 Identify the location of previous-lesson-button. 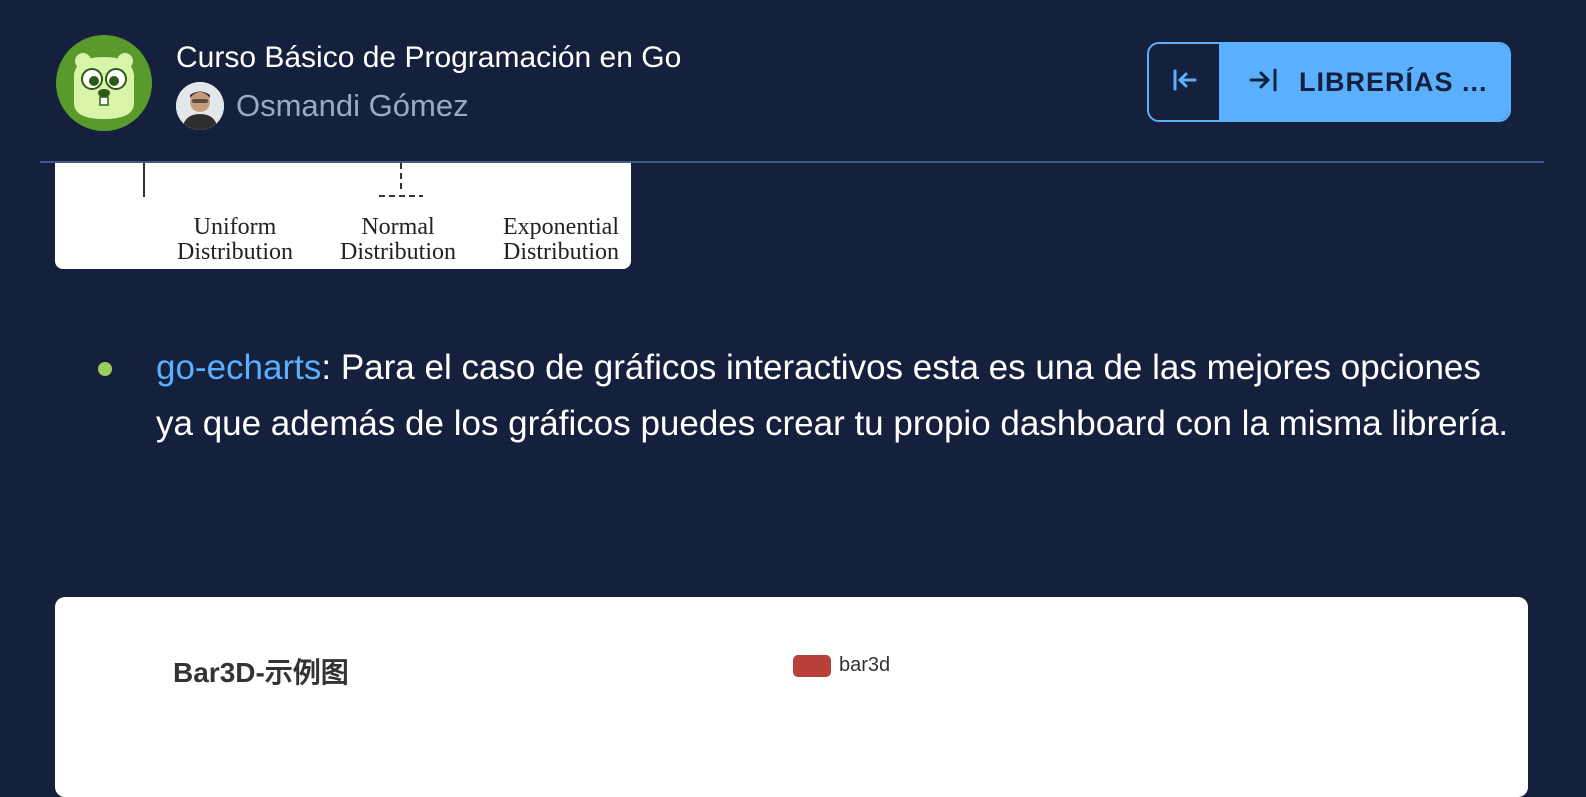
(1185, 82).